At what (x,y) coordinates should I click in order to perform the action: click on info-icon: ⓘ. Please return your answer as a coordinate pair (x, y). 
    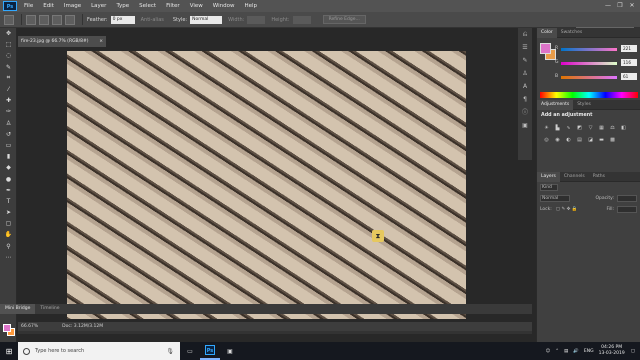
    Looking at the image, I should click on (525, 112).